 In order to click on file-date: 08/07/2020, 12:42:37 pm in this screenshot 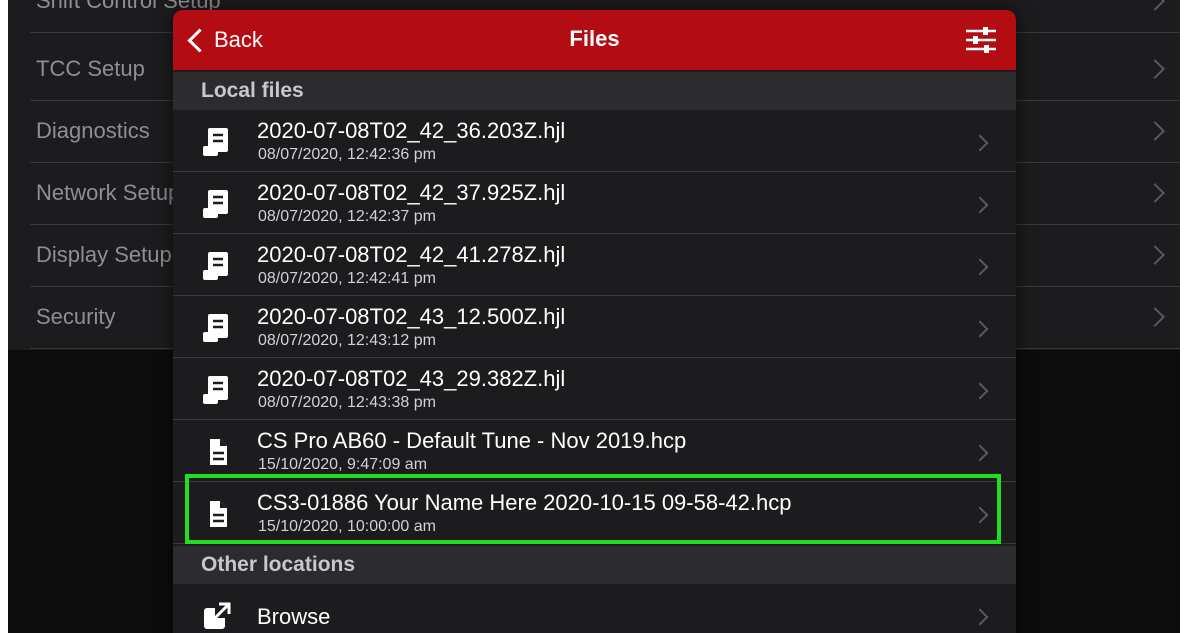, I will do `click(347, 216)`.